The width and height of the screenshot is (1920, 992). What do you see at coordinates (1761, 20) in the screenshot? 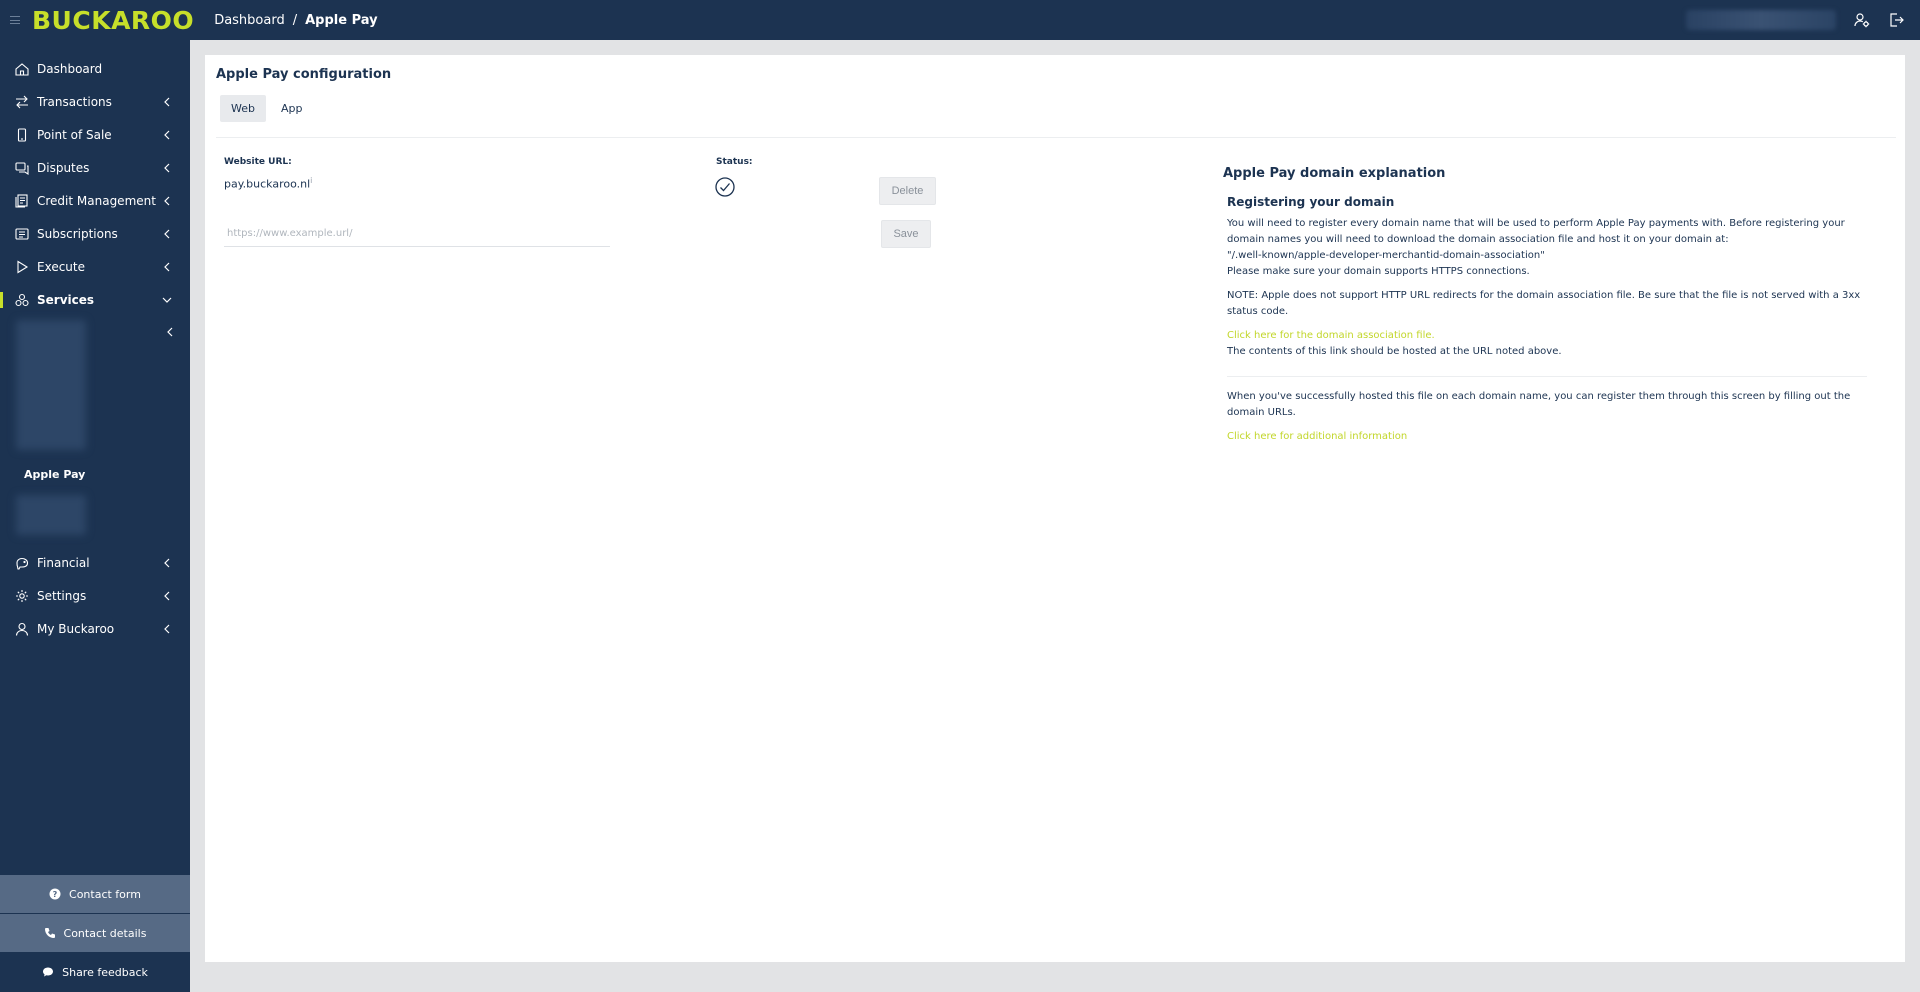
I see `account-selector` at bounding box center [1761, 20].